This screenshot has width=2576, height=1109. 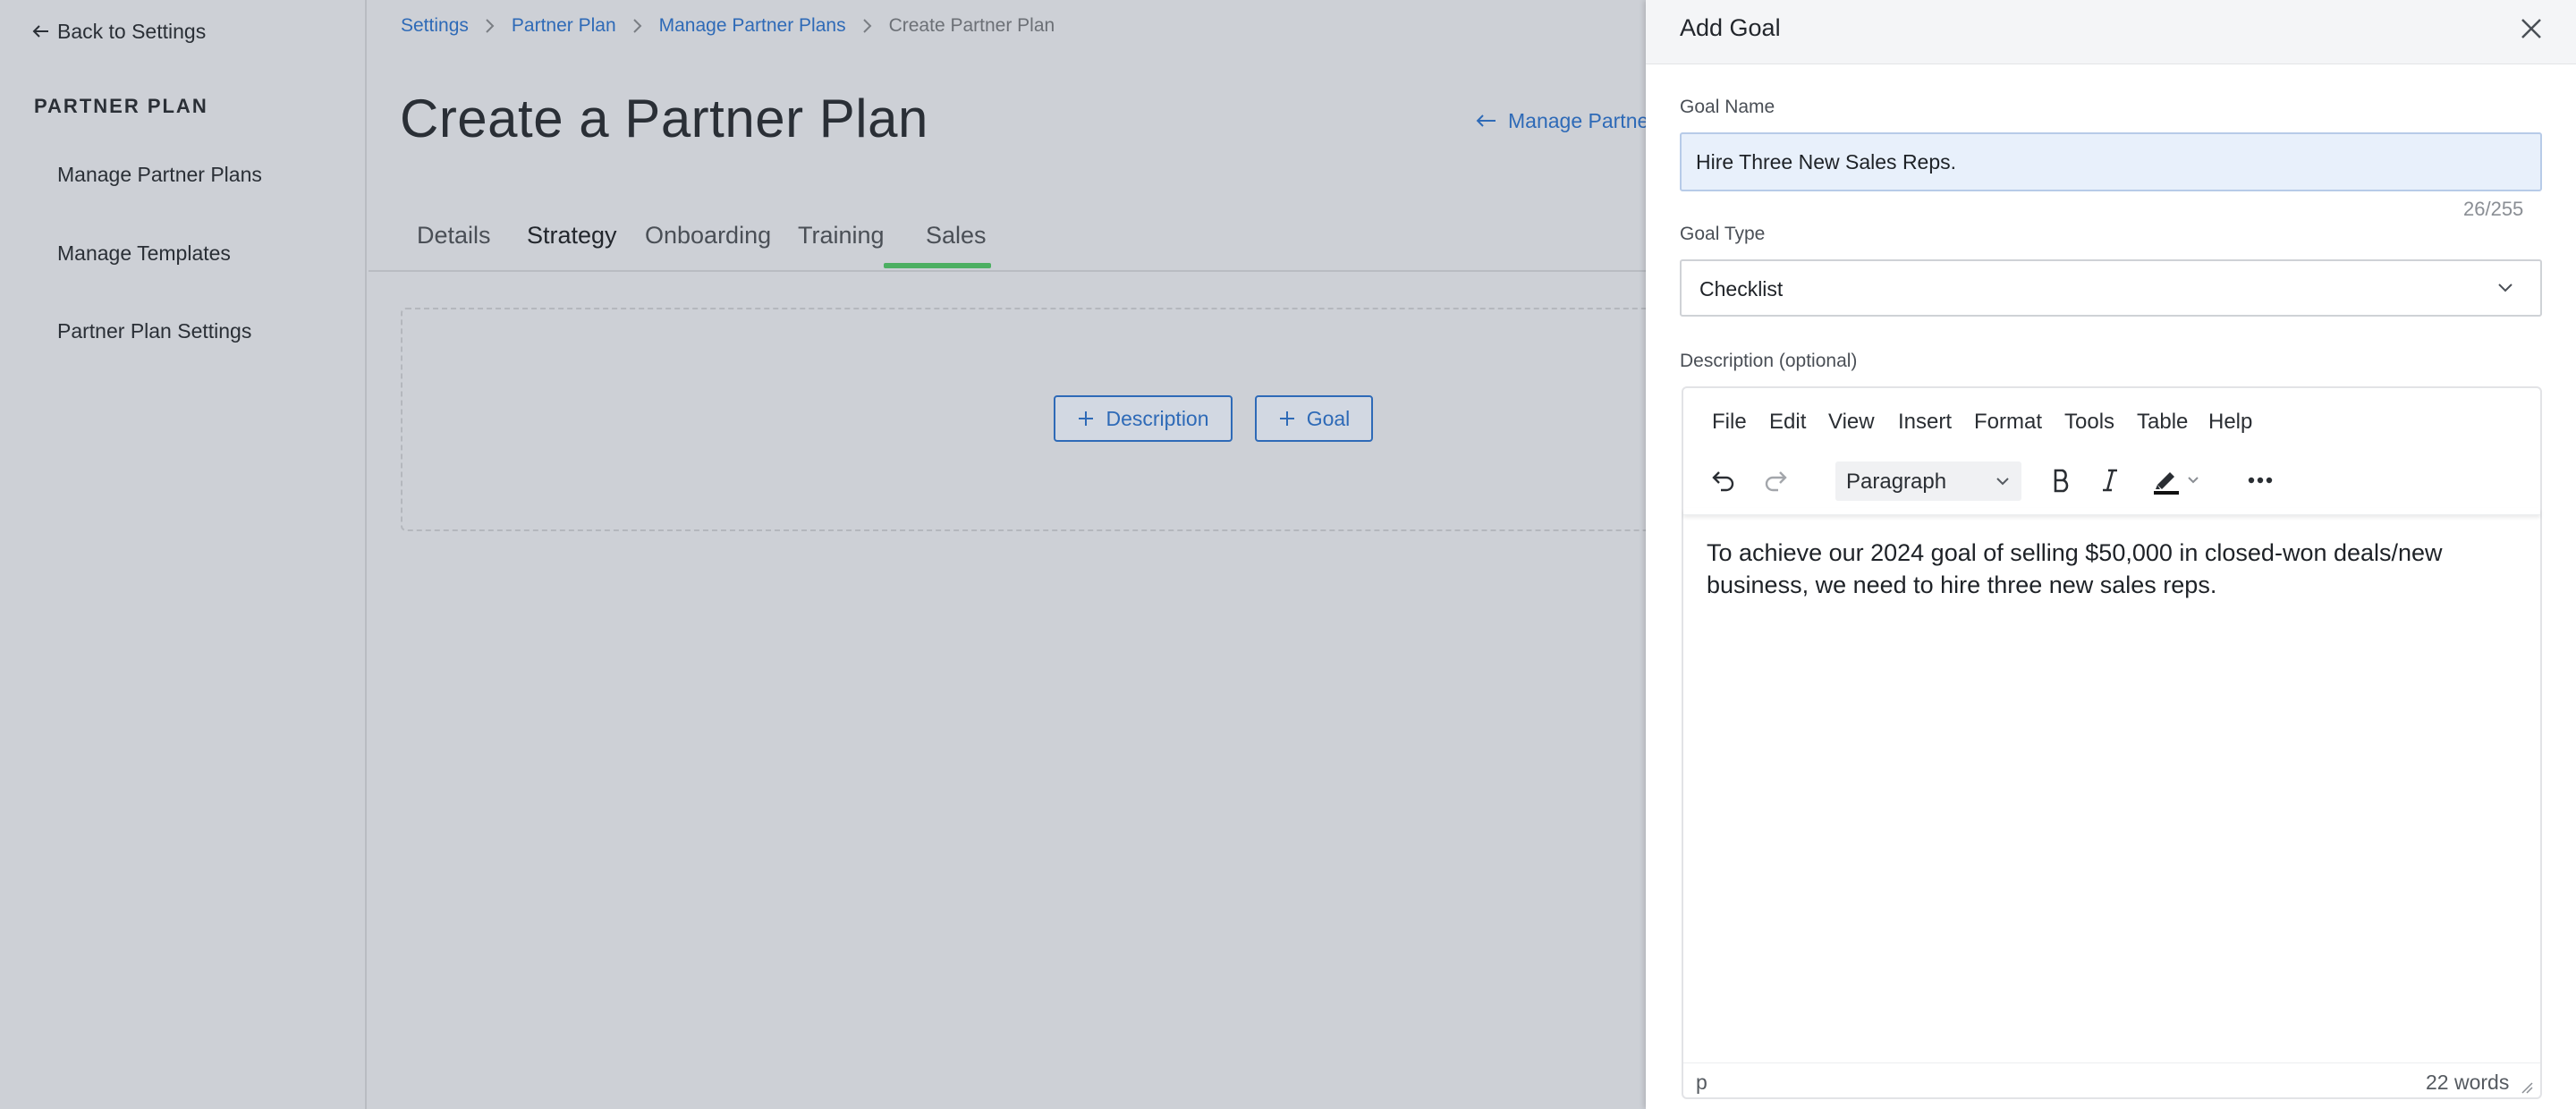 I want to click on redo-button, so click(x=1775, y=480).